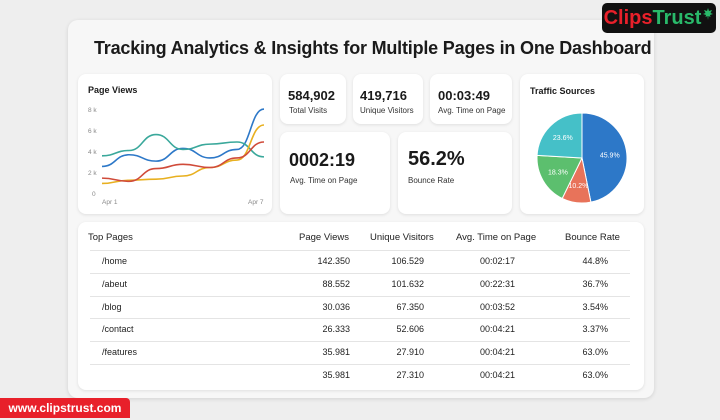  Describe the element at coordinates (92, 152) in the screenshot. I see `y-tick-label: 4 k` at that location.